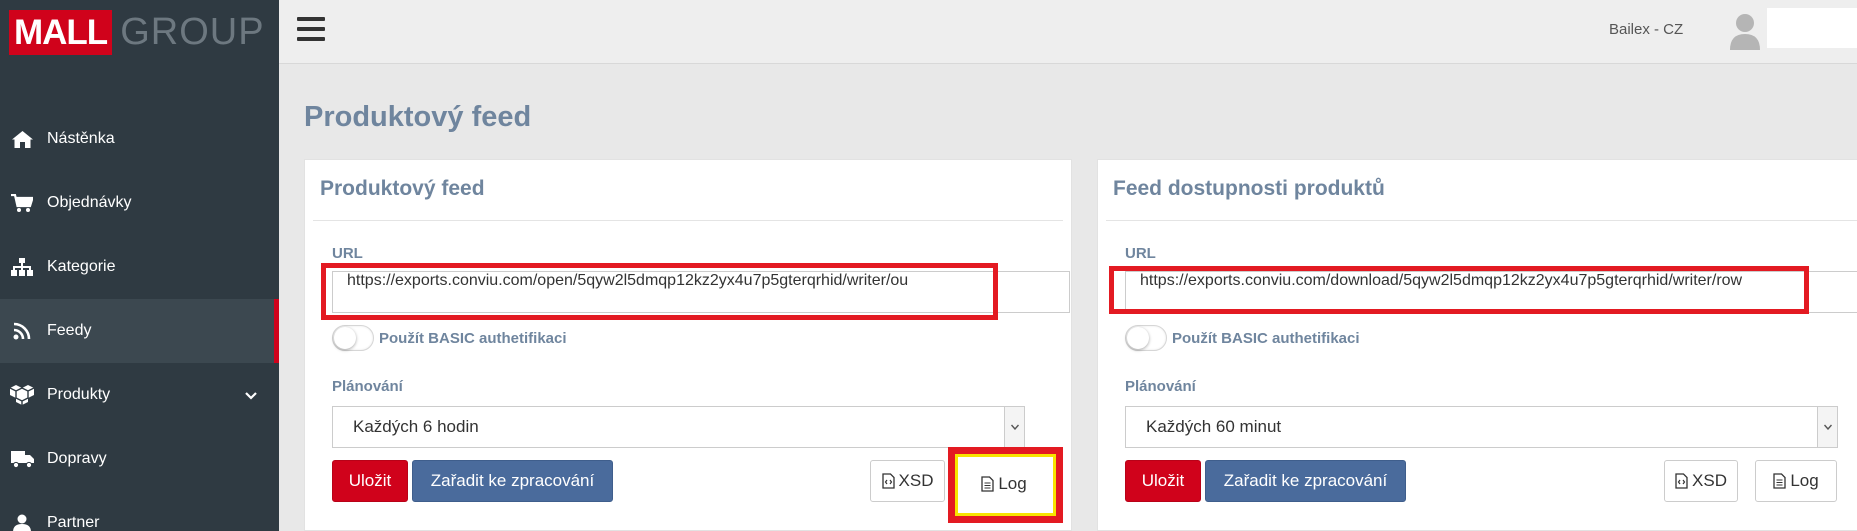  I want to click on schedule-select: Každých 60 minut, so click(1481, 427).